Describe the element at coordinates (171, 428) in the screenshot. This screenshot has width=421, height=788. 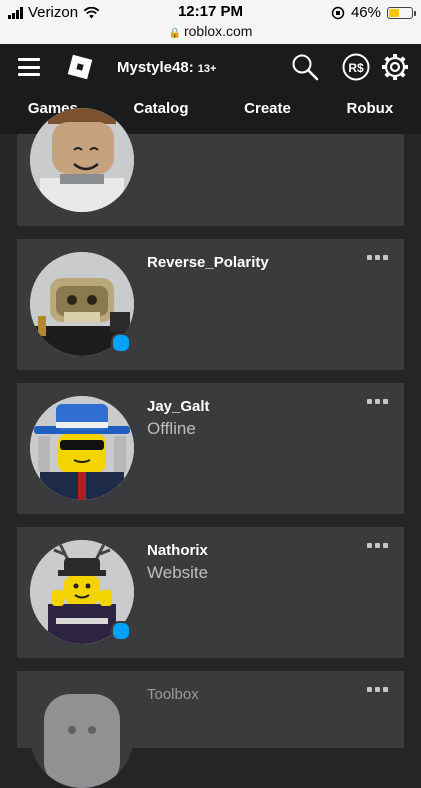
I see `friend-status: Offline` at that location.